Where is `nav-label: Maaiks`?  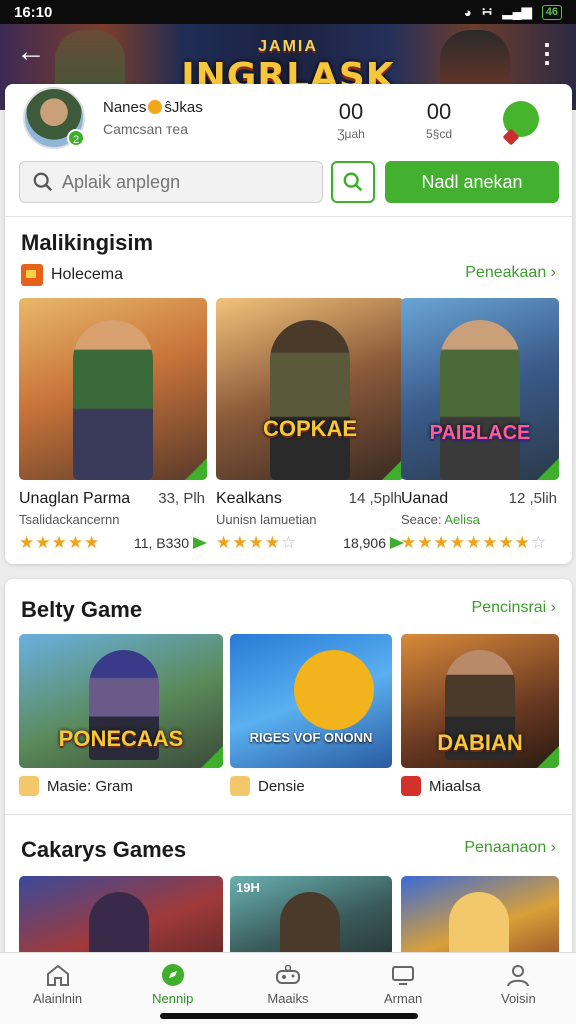 nav-label: Maaiks is located at coordinates (288, 998).